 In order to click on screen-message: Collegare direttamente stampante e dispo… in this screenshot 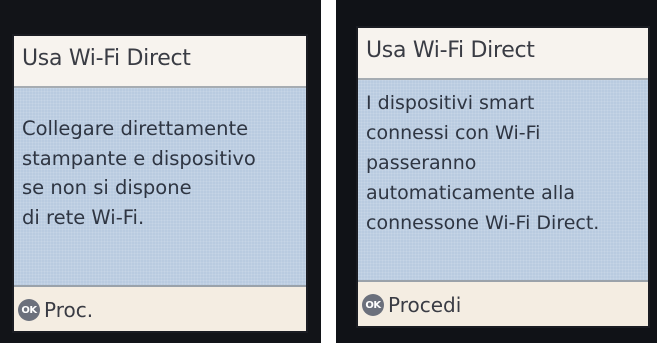, I will do `click(139, 173)`.